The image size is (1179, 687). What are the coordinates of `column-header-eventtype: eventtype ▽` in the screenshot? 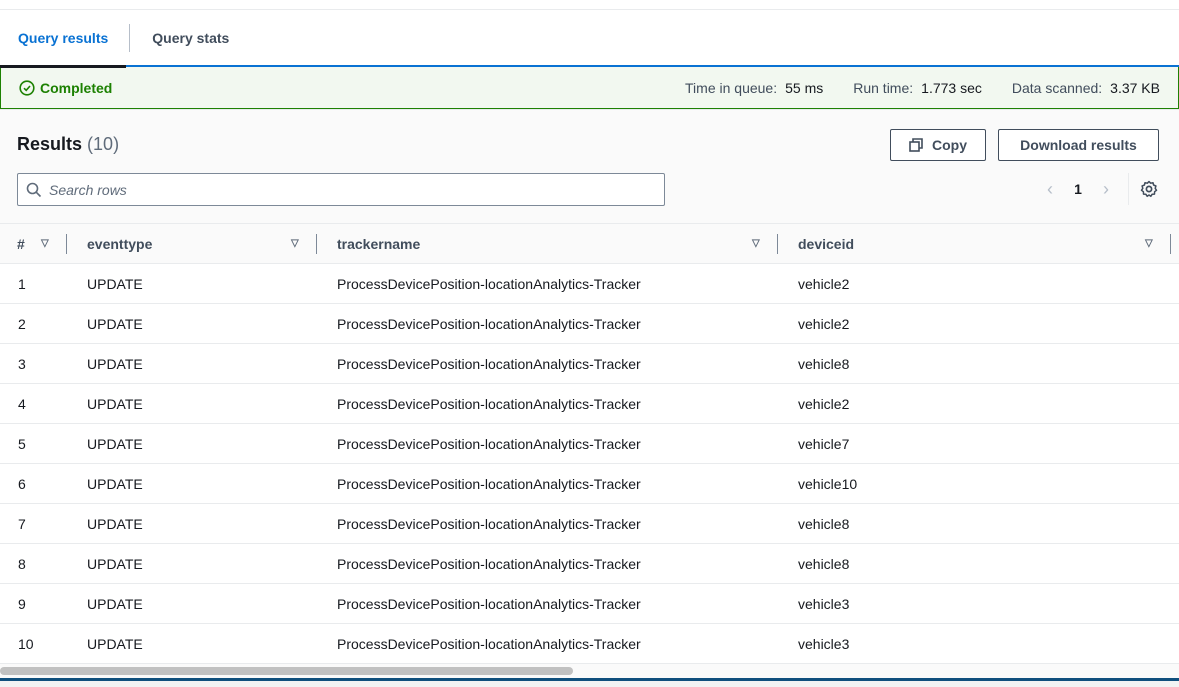 It's located at (195, 243).